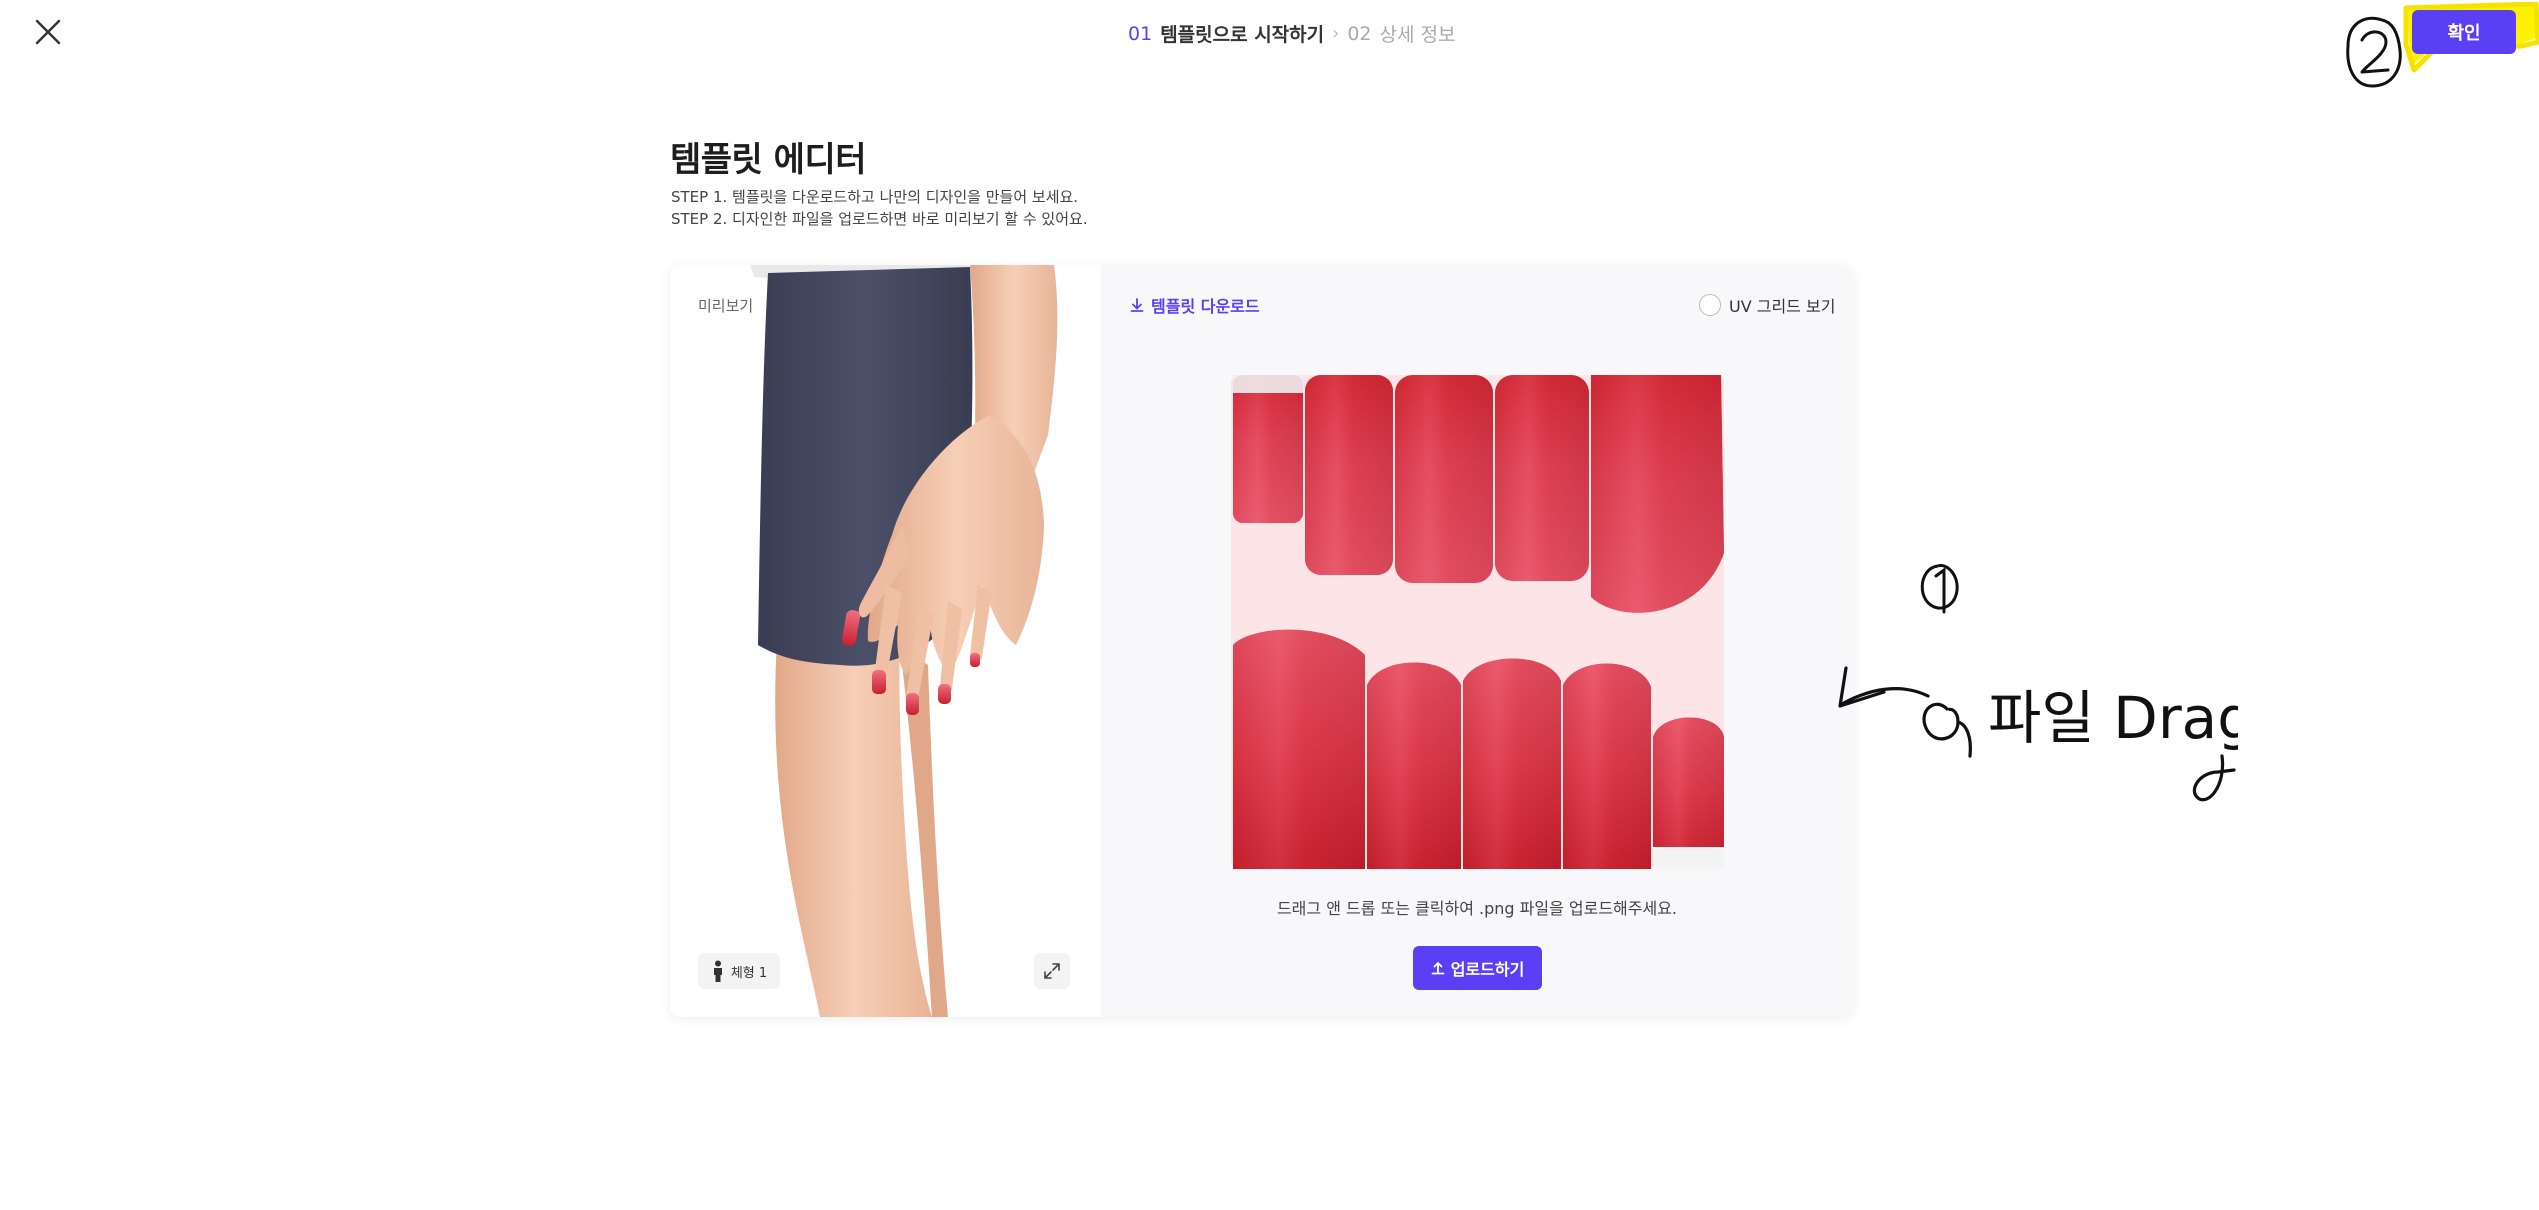 The image size is (2539, 1210). I want to click on uv-grid-label: UV 그리드 보기, so click(1782, 306).